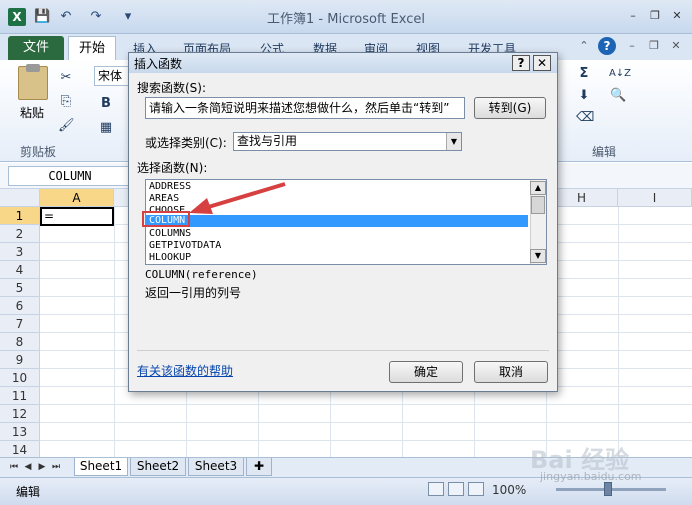  Describe the element at coordinates (33, 82) in the screenshot. I see `paste-icon` at that location.